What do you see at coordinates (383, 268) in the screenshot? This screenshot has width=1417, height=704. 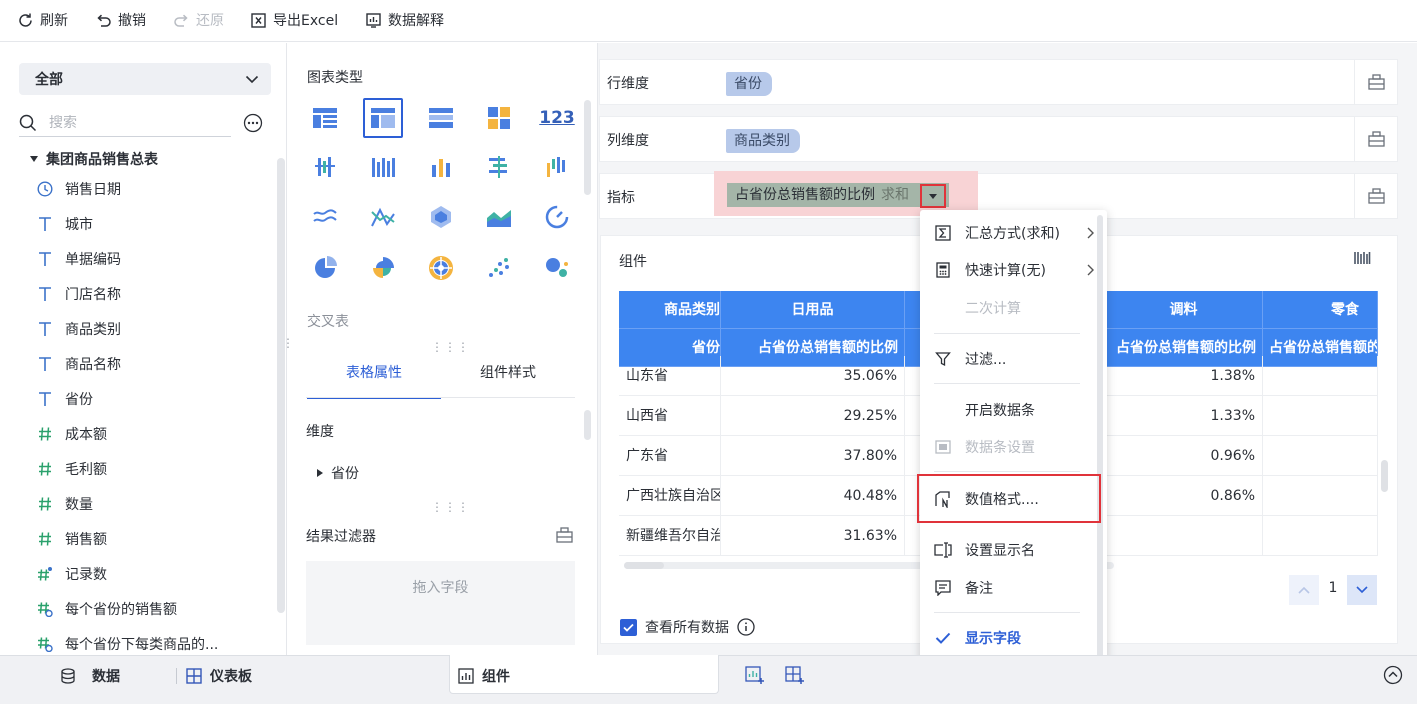 I see `chart-type-rose` at bounding box center [383, 268].